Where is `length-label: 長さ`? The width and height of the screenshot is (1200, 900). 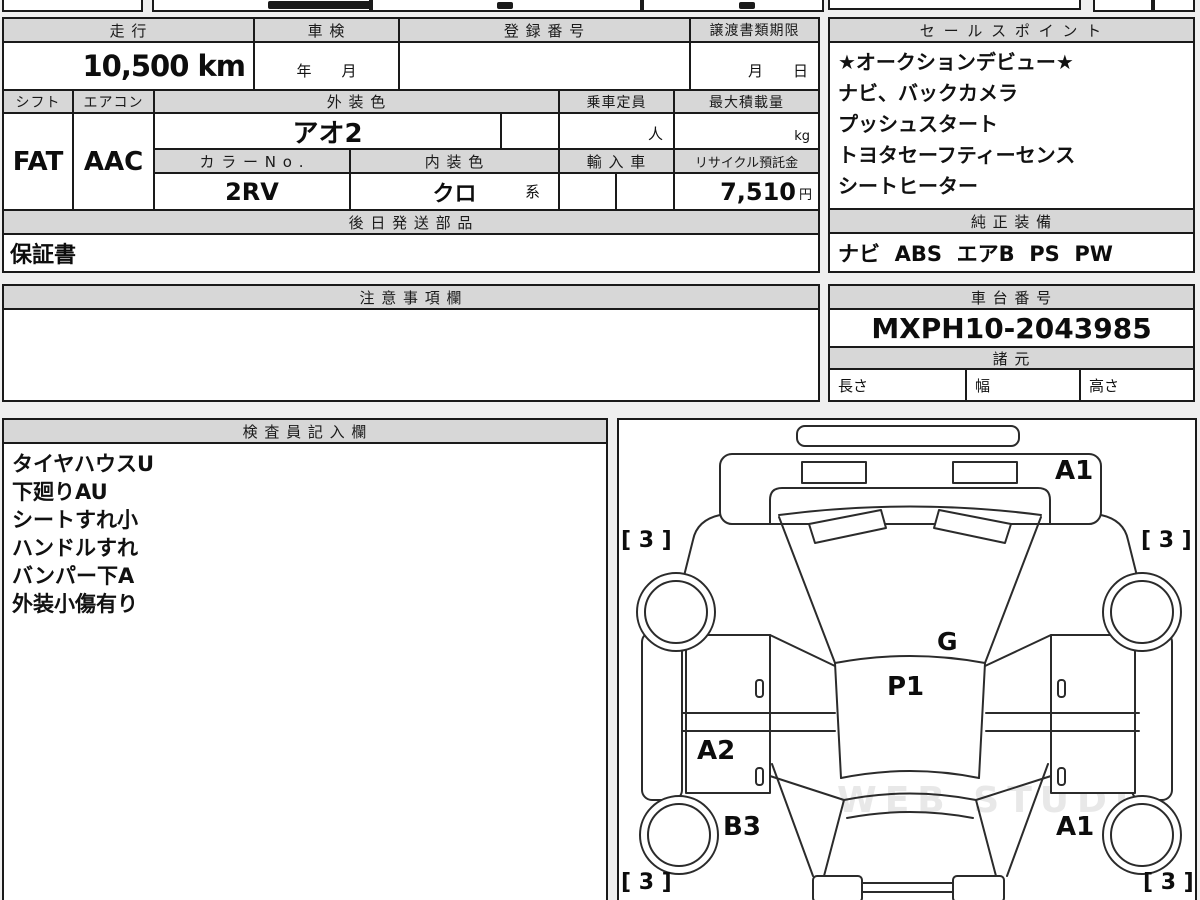
length-label: 長さ is located at coordinates (898, 386).